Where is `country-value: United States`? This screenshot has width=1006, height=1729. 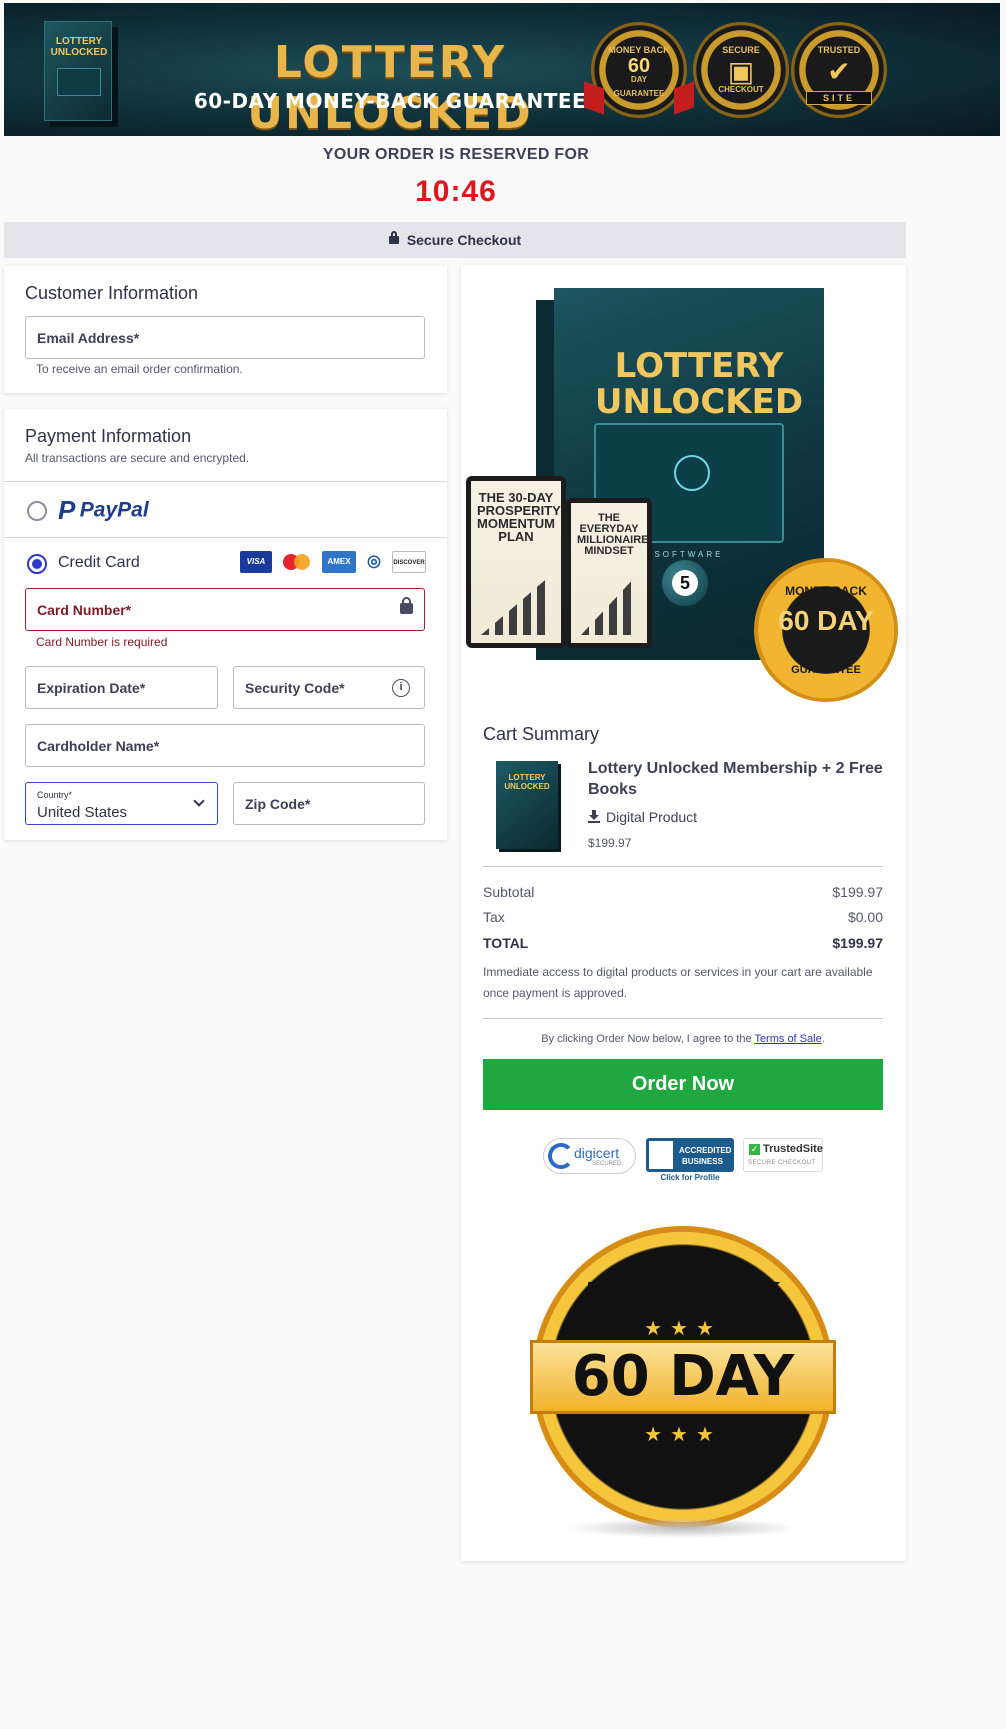
country-value: United States is located at coordinates (82, 812).